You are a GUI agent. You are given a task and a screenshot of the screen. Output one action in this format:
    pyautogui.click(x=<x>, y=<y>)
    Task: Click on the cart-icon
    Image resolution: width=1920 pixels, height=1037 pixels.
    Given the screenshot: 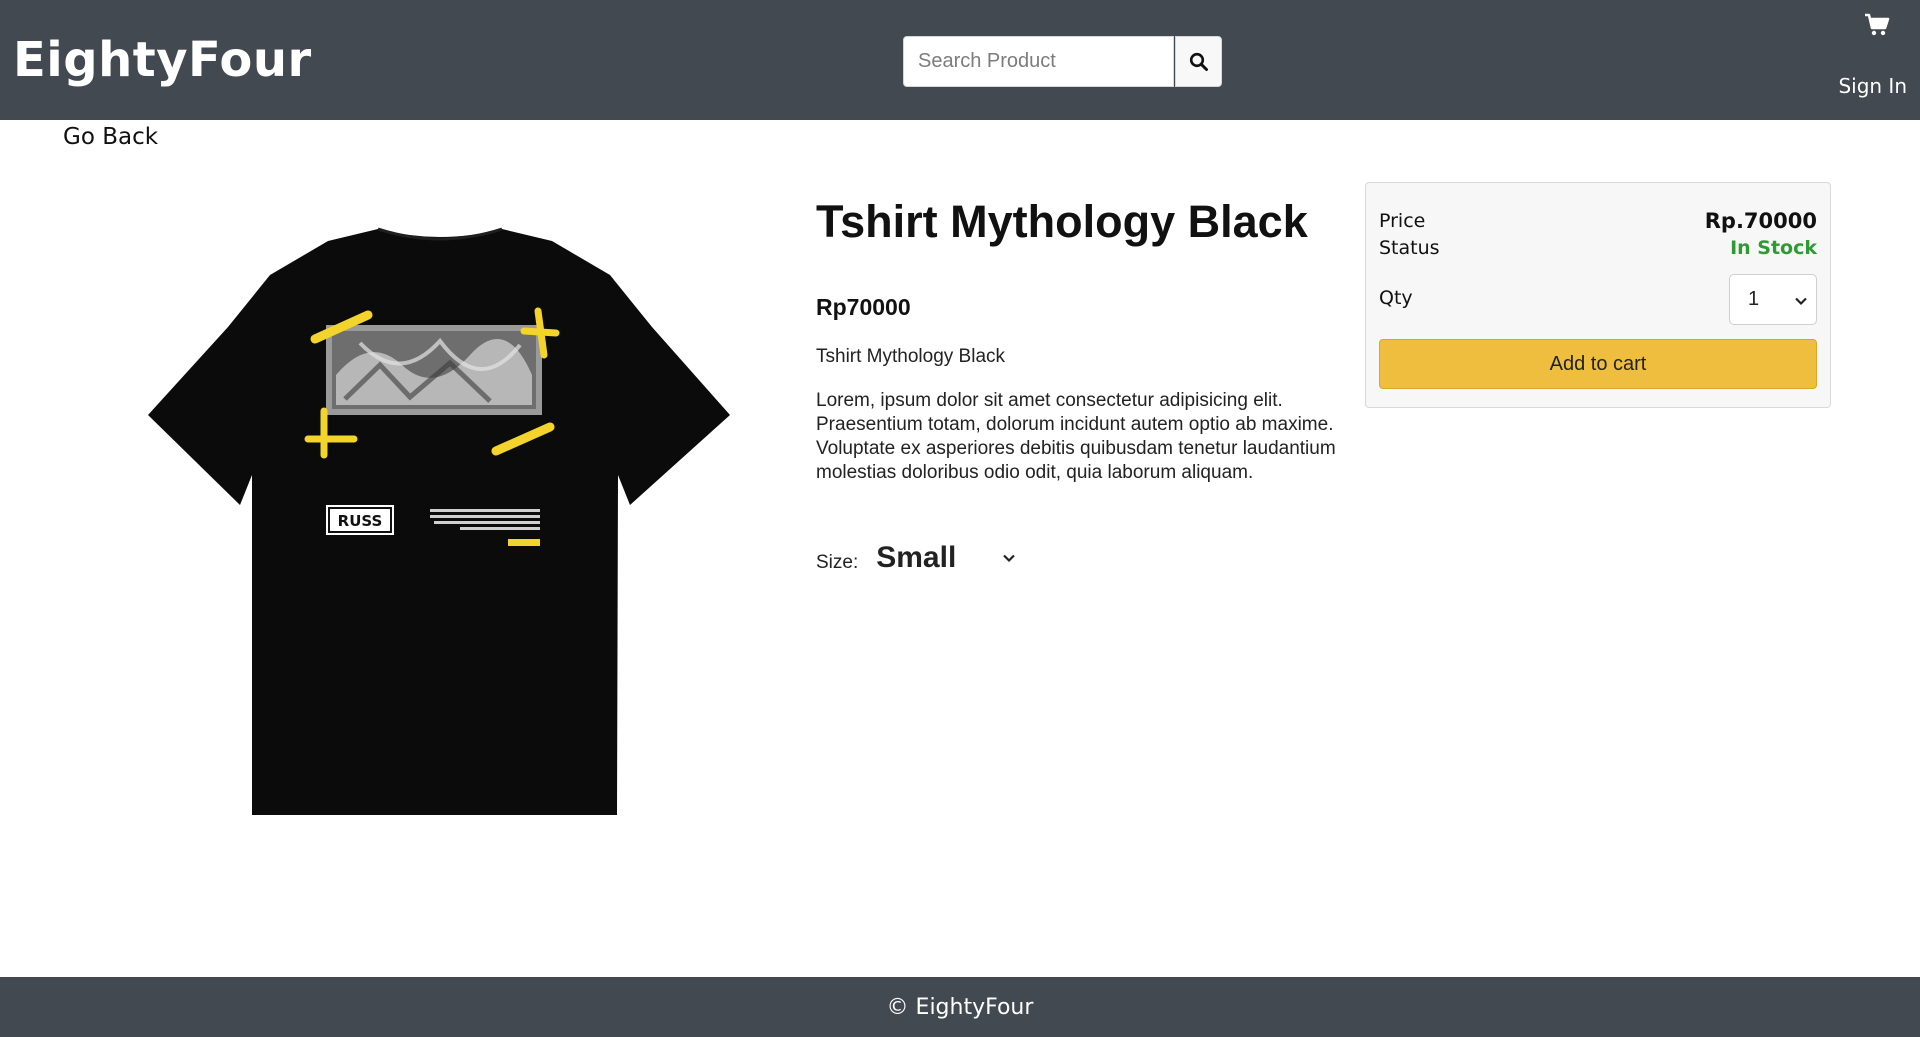 What is the action you would take?
    pyautogui.click(x=1877, y=25)
    